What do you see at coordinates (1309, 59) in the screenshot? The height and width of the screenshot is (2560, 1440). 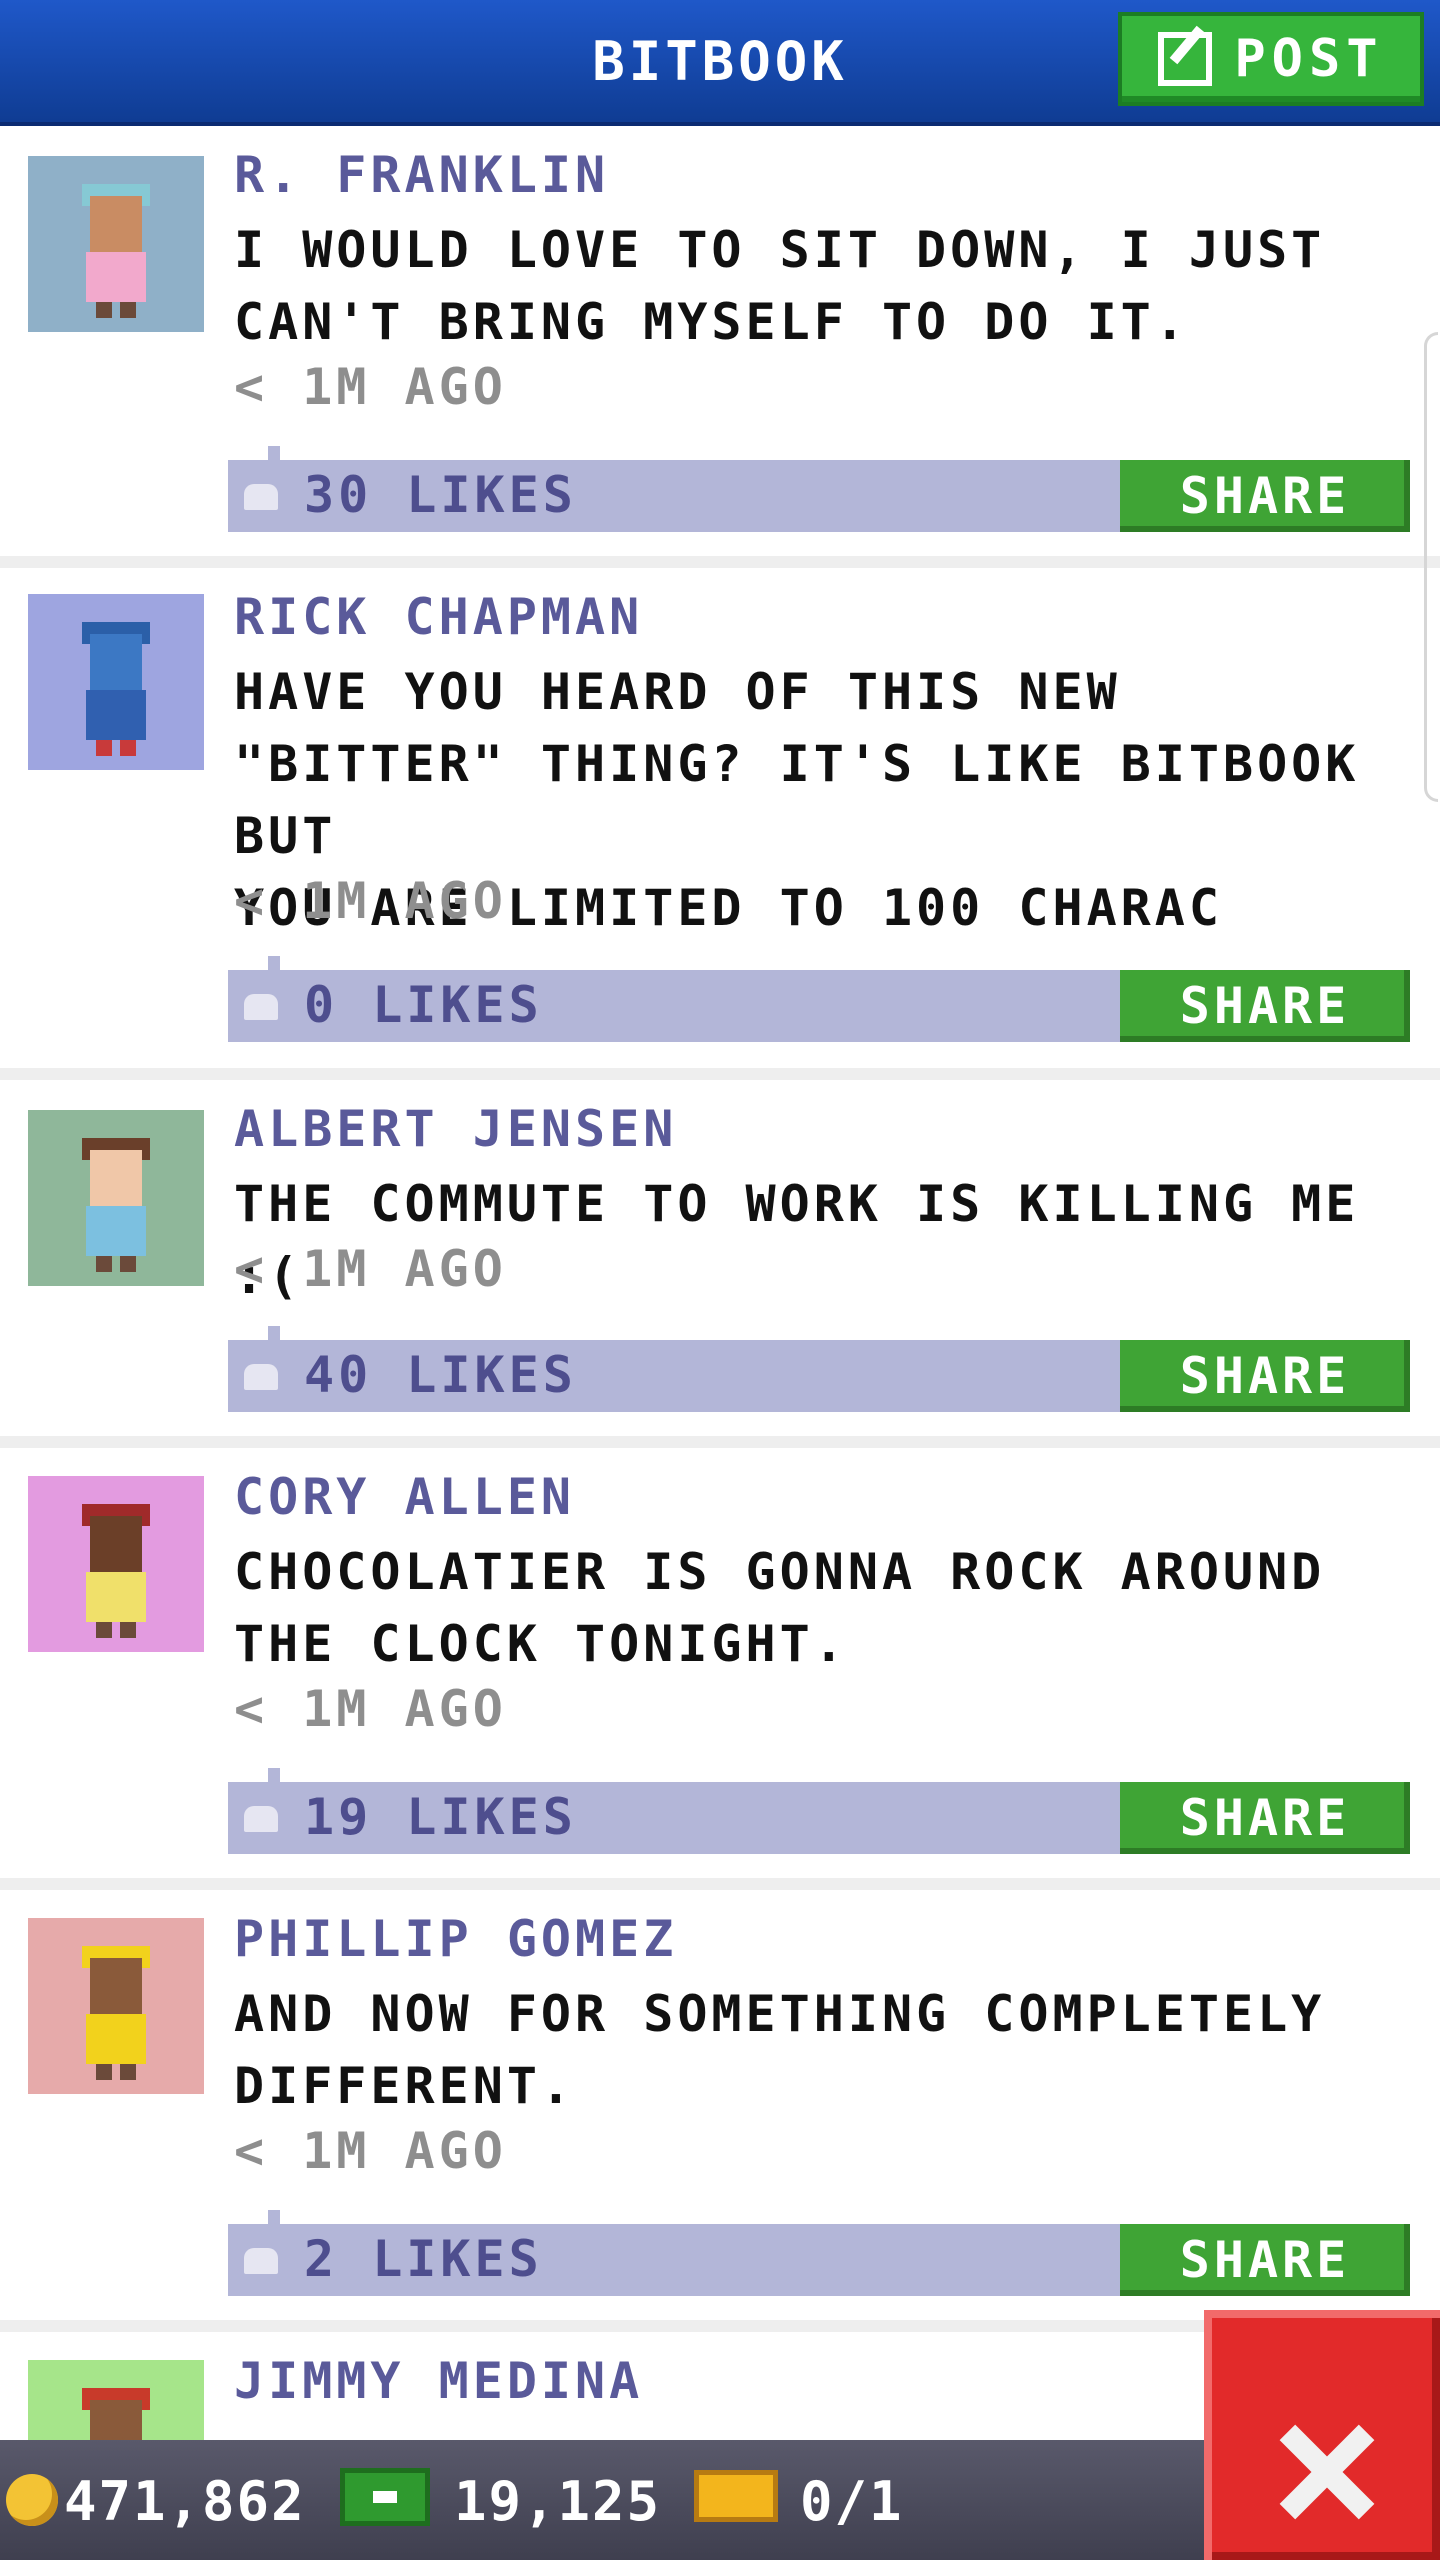 I see `post-button-label: POST` at bounding box center [1309, 59].